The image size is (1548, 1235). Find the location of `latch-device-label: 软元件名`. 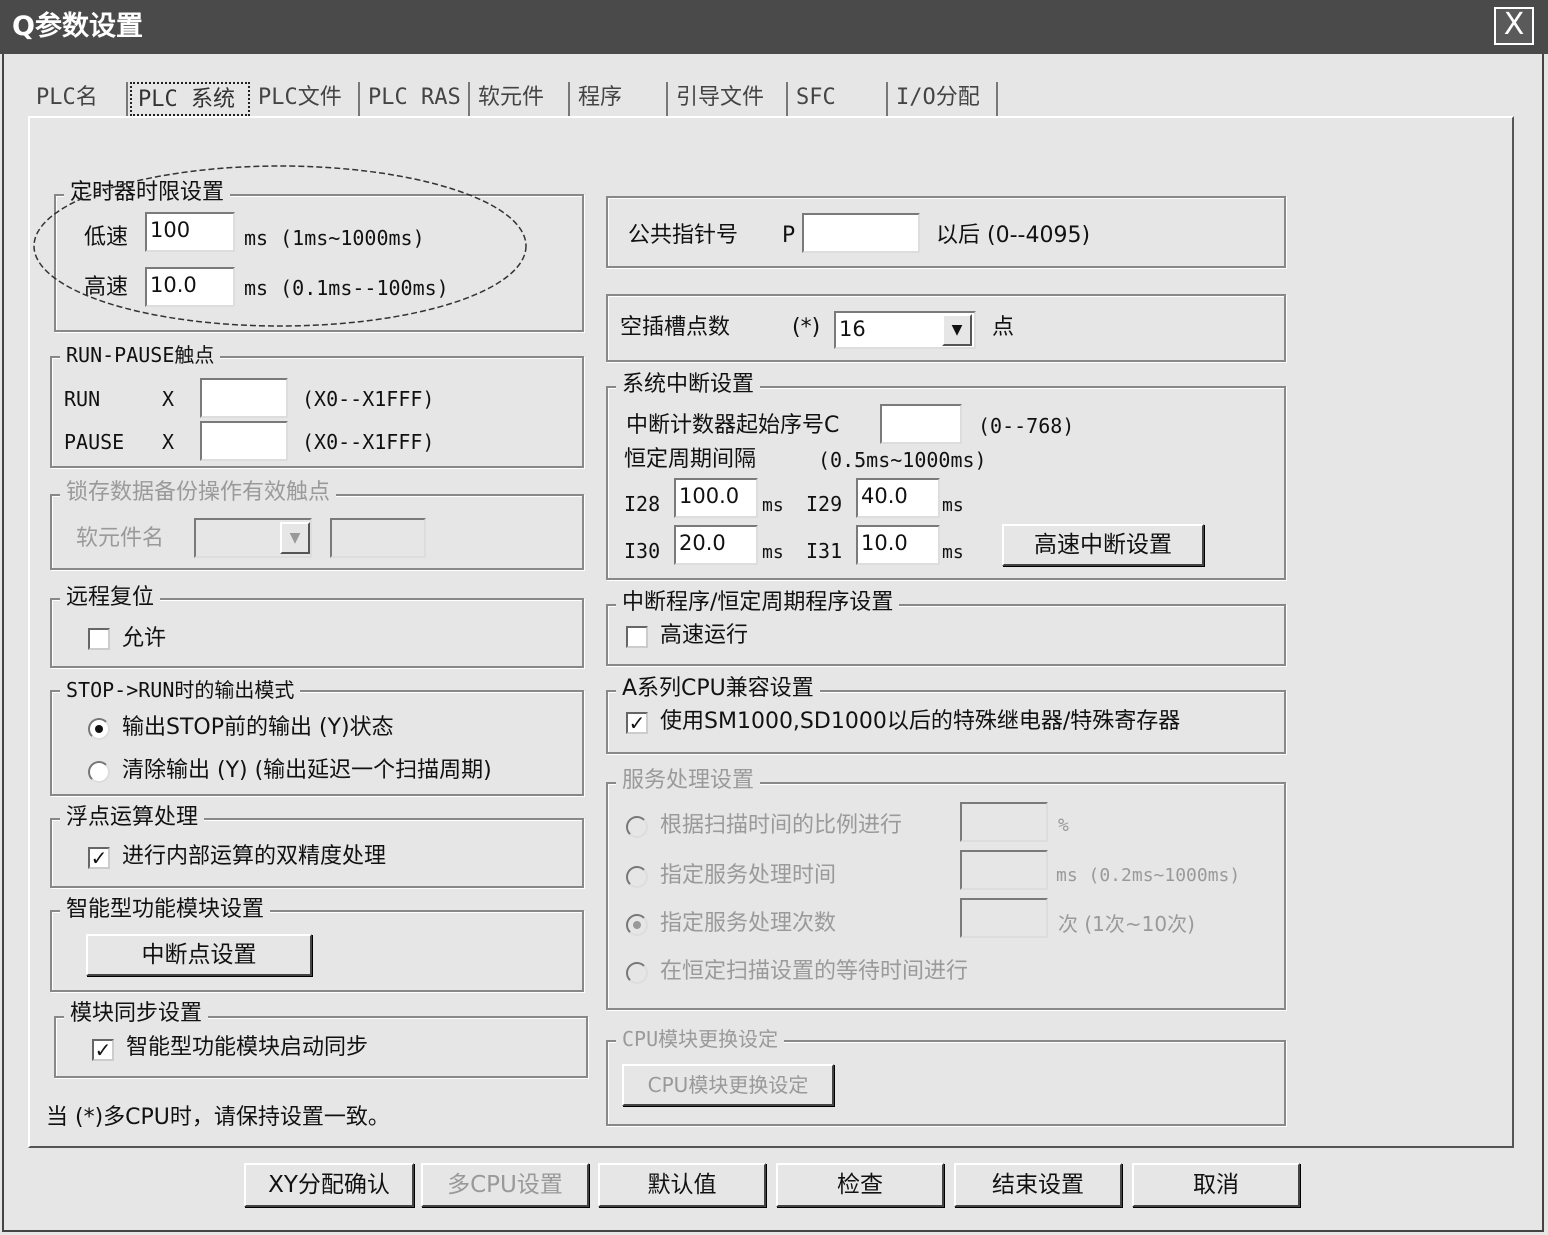

latch-device-label: 软元件名 is located at coordinates (120, 538).